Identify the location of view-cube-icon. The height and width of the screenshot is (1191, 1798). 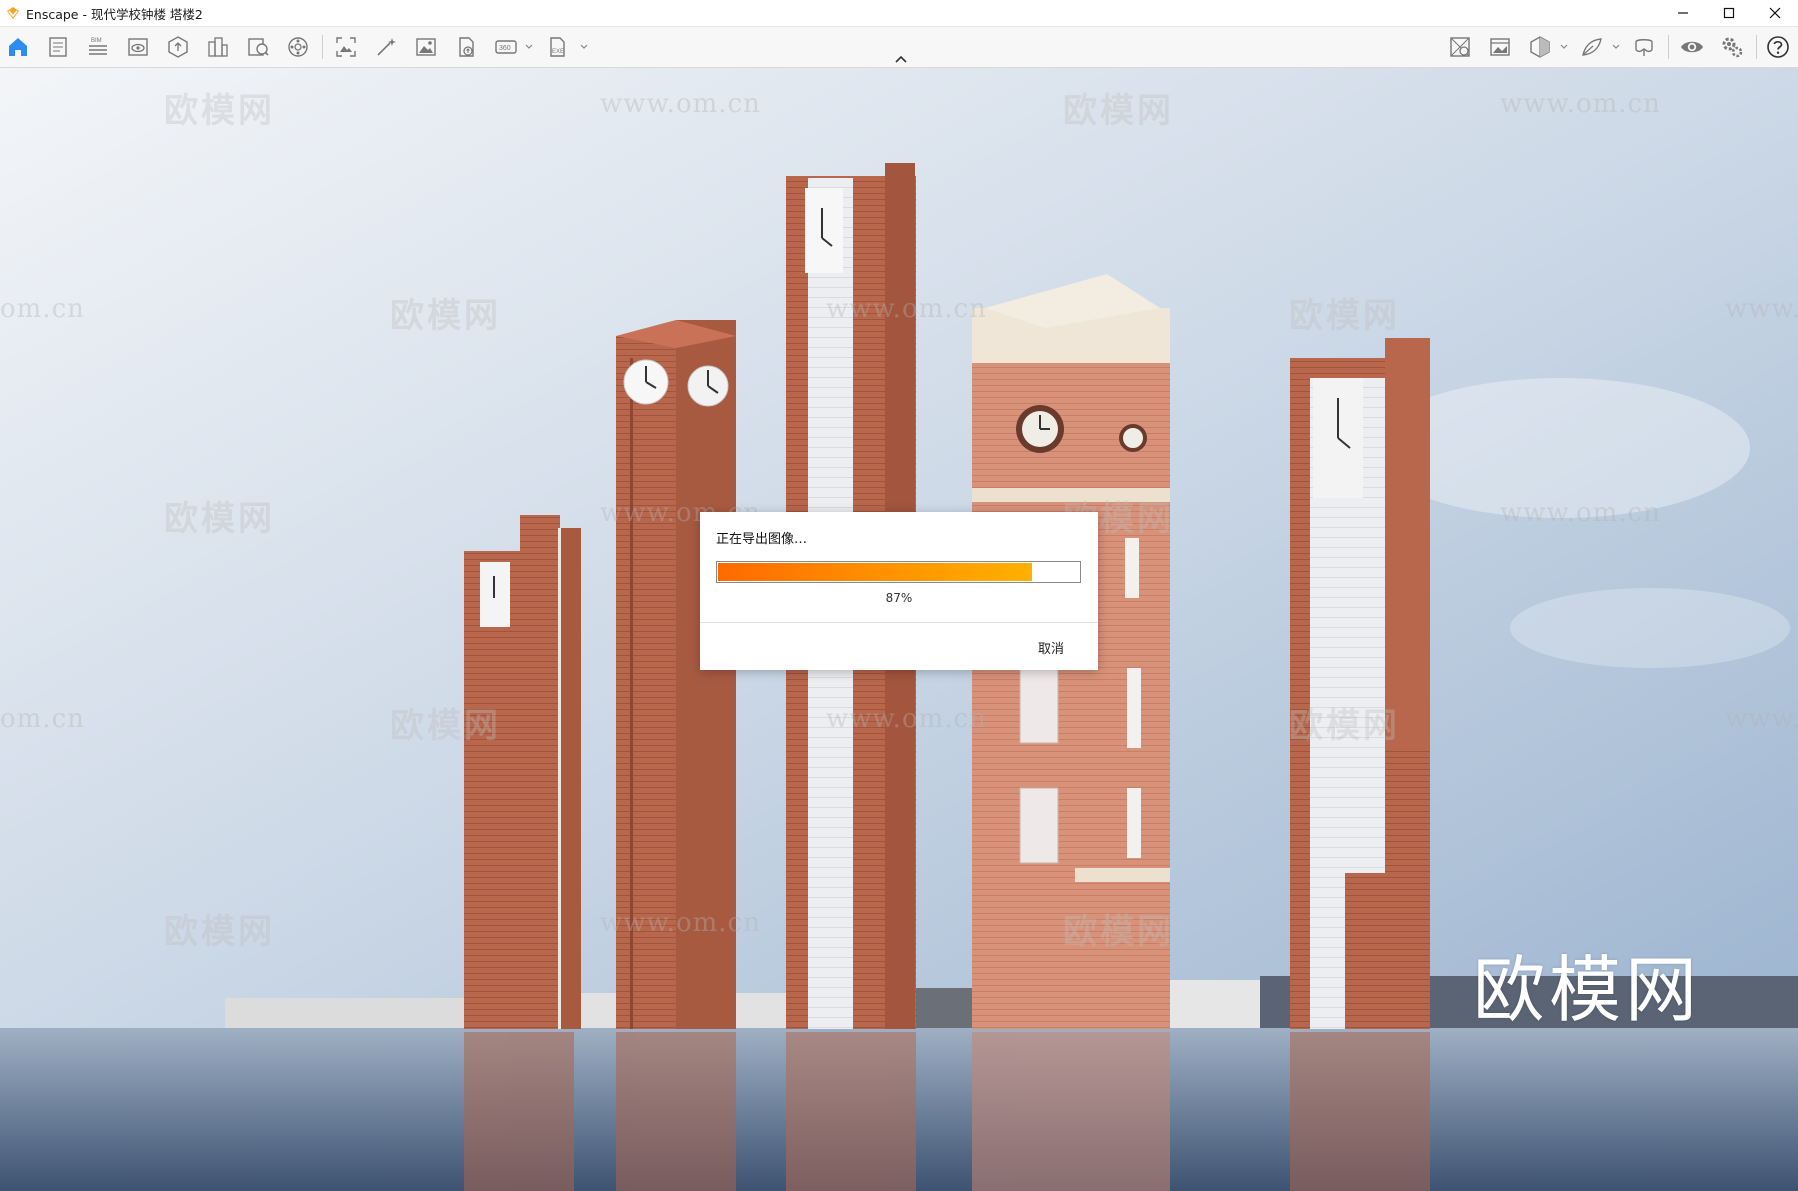
(1540, 47).